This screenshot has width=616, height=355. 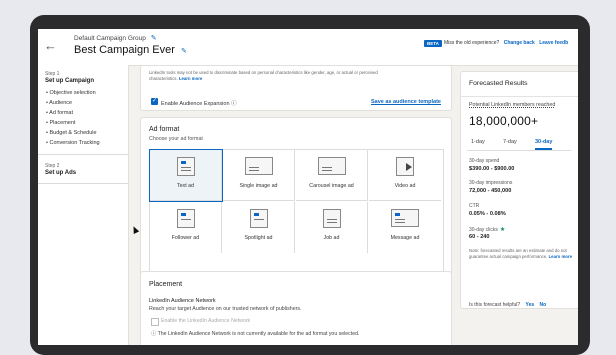 What do you see at coordinates (560, 256) in the screenshot?
I see `forecast-learn-more-link: Learn more` at bounding box center [560, 256].